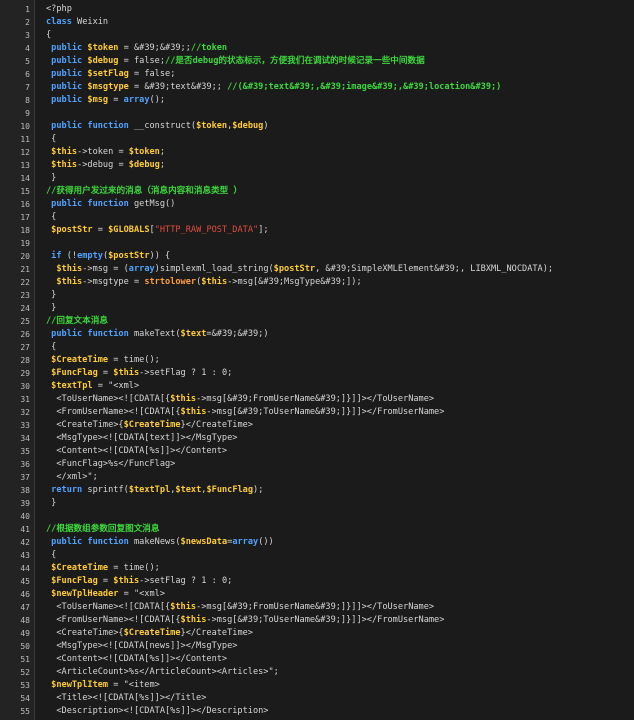  I want to click on code-token: <FromUserName><![CDATA[{, so click(113, 620).